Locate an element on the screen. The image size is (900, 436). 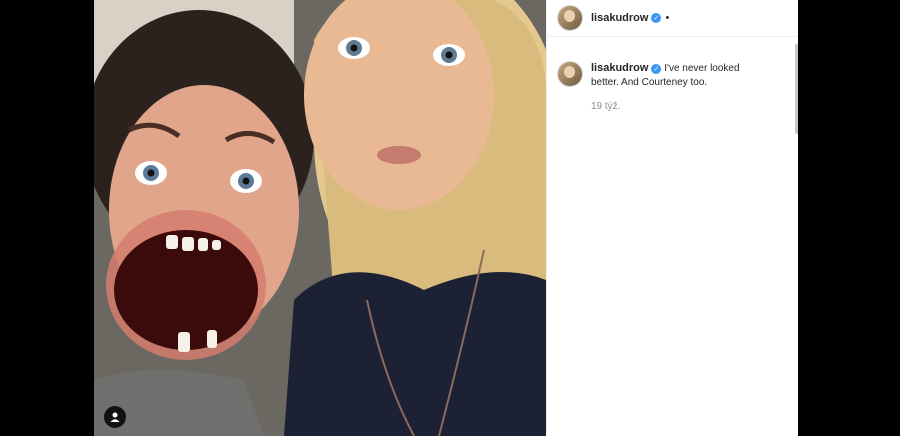
post-header: lisakudrow ✓ • is located at coordinates (672, 18).